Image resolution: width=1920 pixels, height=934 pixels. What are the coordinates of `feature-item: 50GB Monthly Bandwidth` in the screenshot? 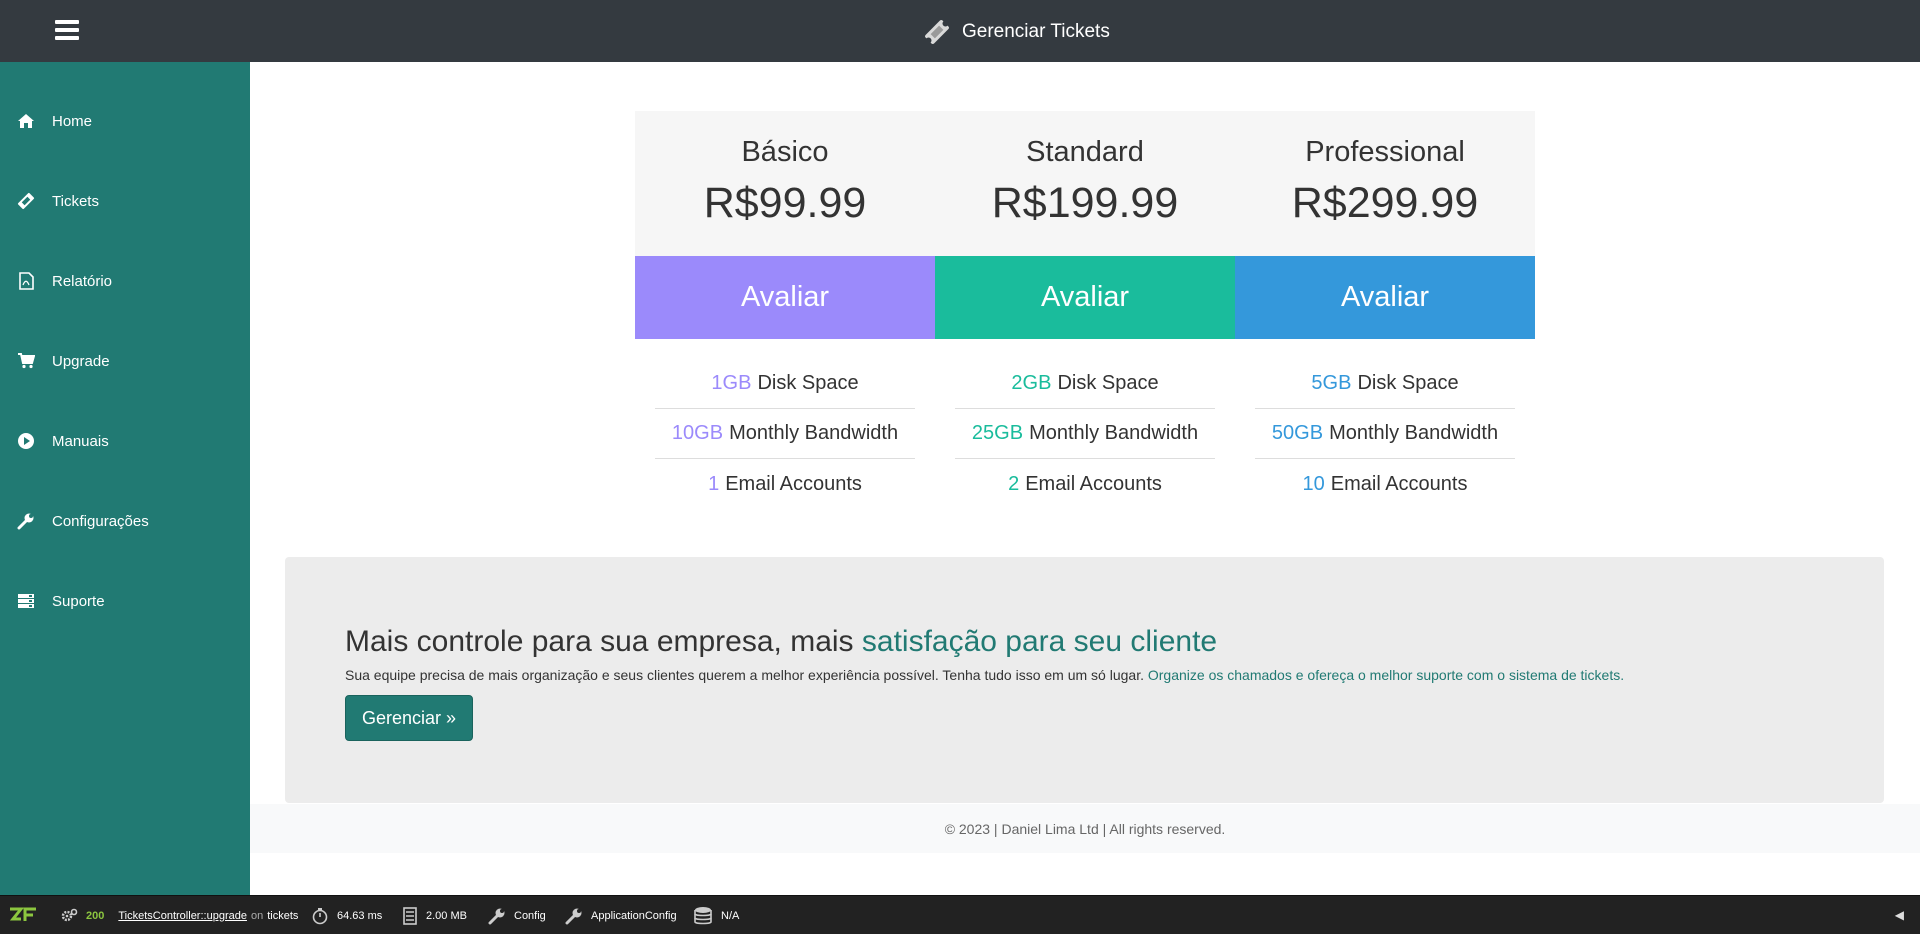 It's located at (1385, 434).